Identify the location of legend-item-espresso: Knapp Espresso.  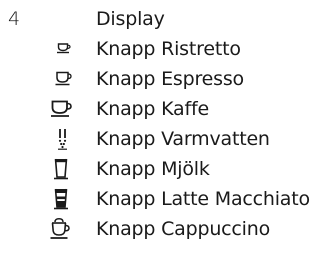
(156, 79).